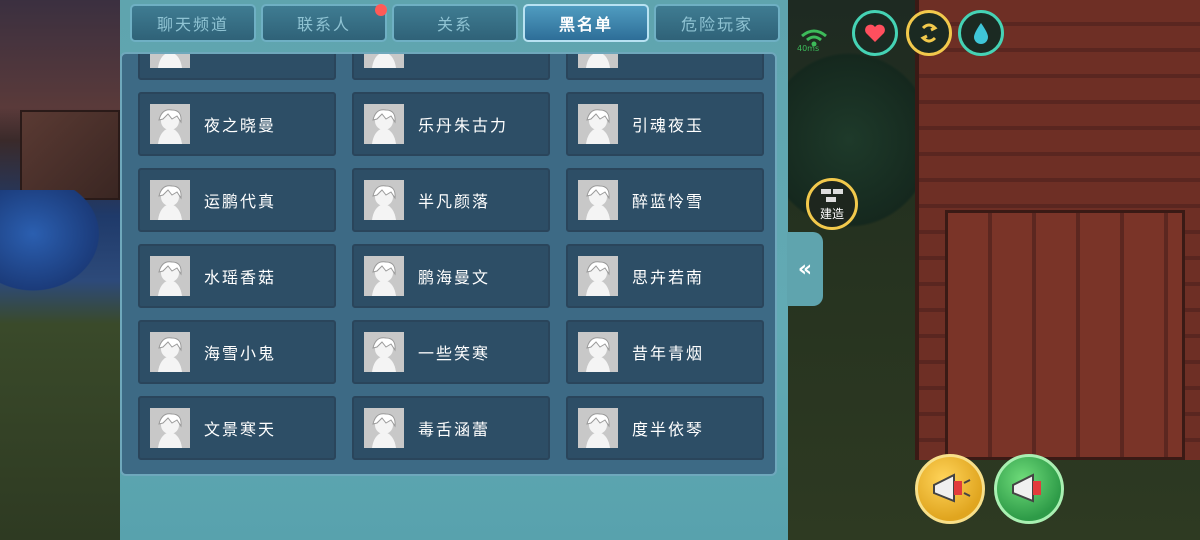 This screenshot has height=540, width=1200. I want to click on background-scene-left, so click(62, 270).